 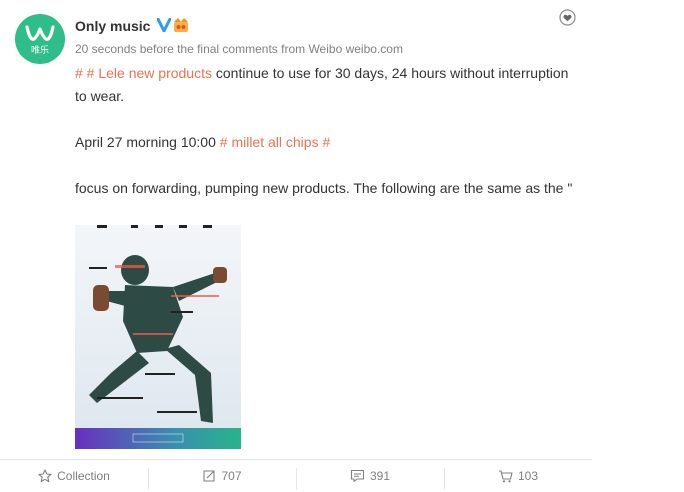 I want to click on collection-label: Collection, so click(x=83, y=476).